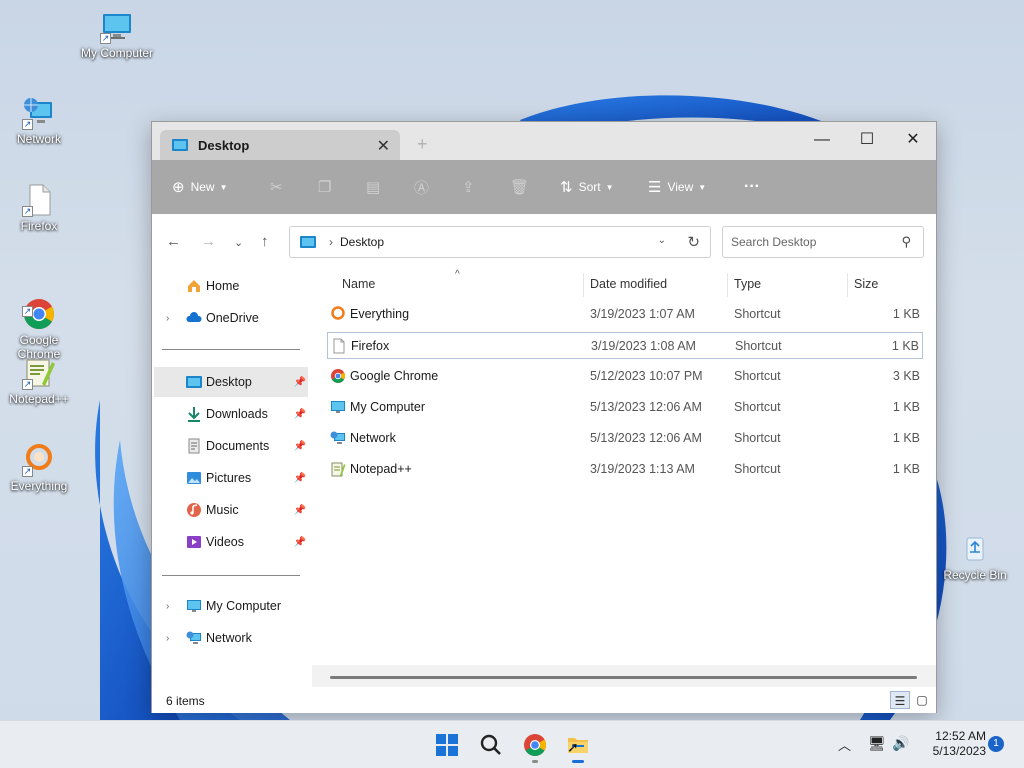 The image size is (1024, 768). I want to click on notepad-plus-plus-icon, so click(338, 469).